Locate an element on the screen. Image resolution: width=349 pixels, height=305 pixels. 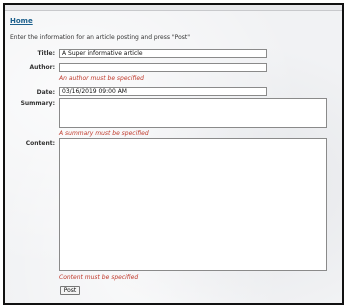
date-field is located at coordinates (163, 91).